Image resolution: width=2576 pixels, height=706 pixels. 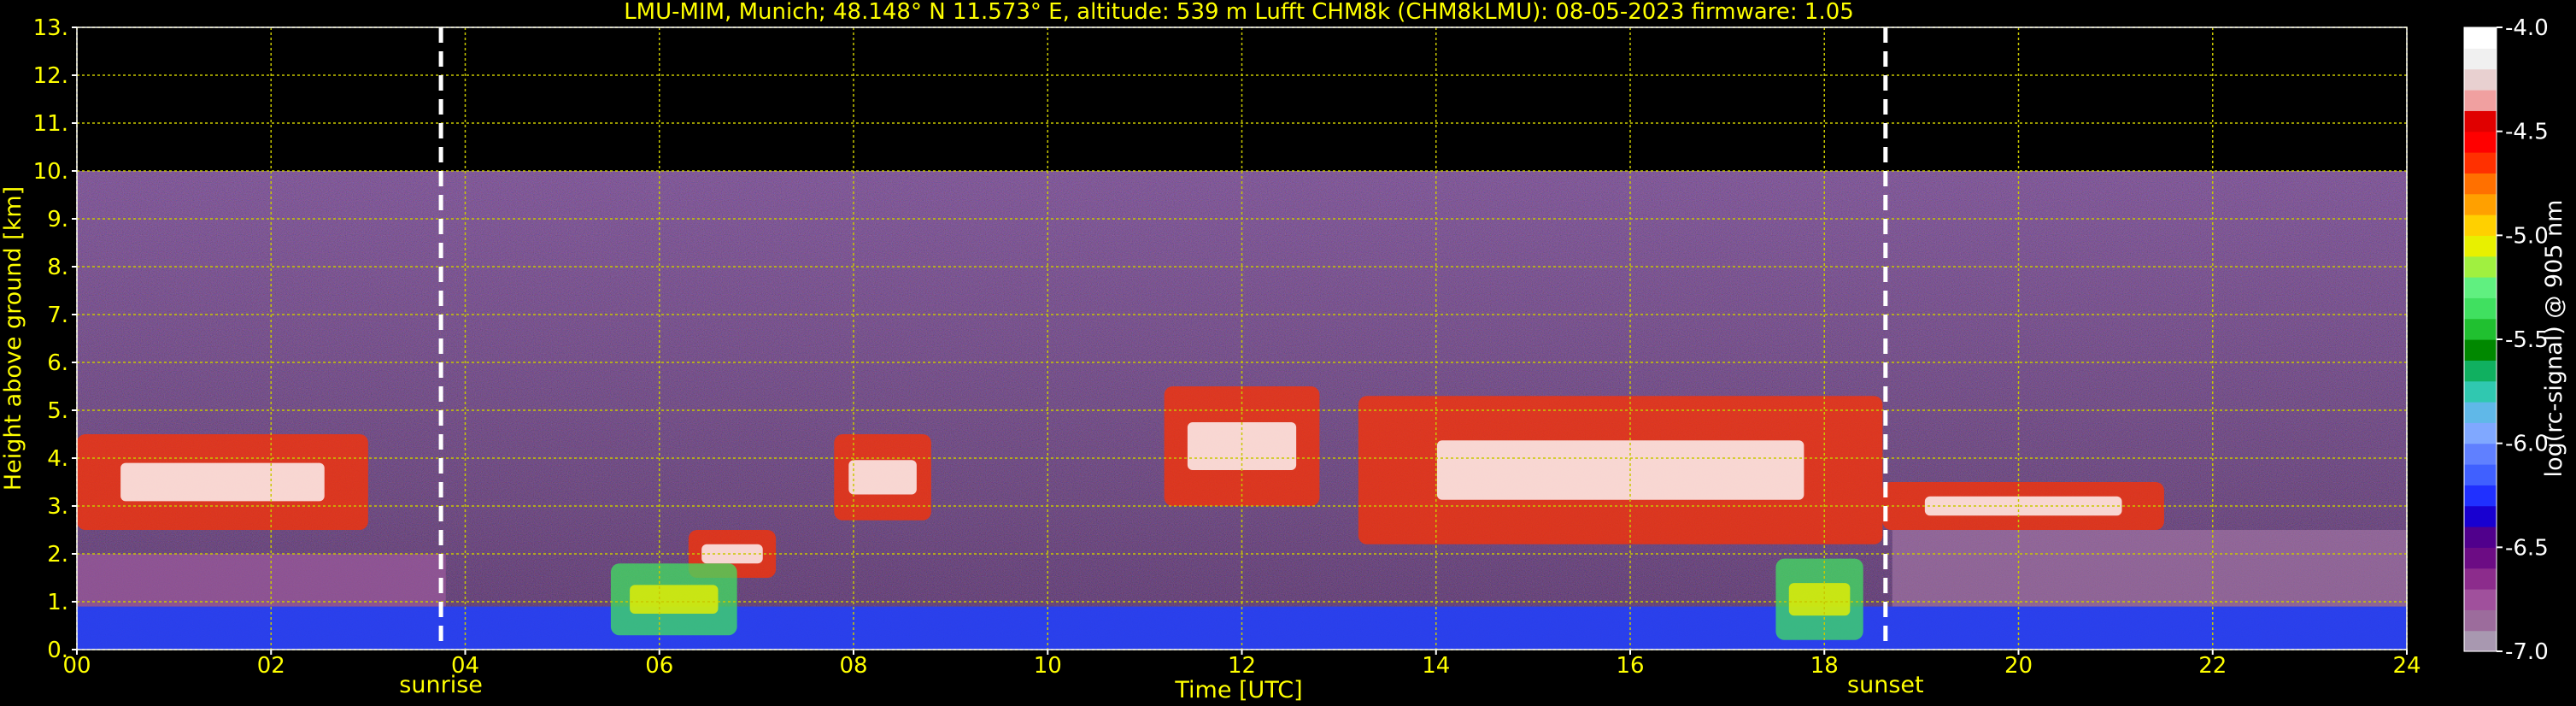 I want to click on x-tick-label: 04, so click(x=465, y=666).